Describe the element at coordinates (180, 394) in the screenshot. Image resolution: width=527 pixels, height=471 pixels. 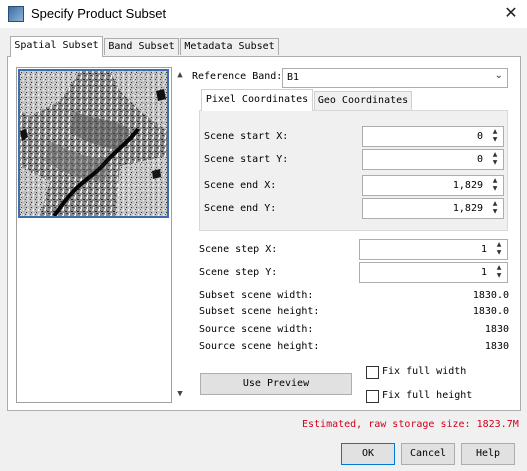
I see `preview-scroll-down-icon: ▼` at that location.